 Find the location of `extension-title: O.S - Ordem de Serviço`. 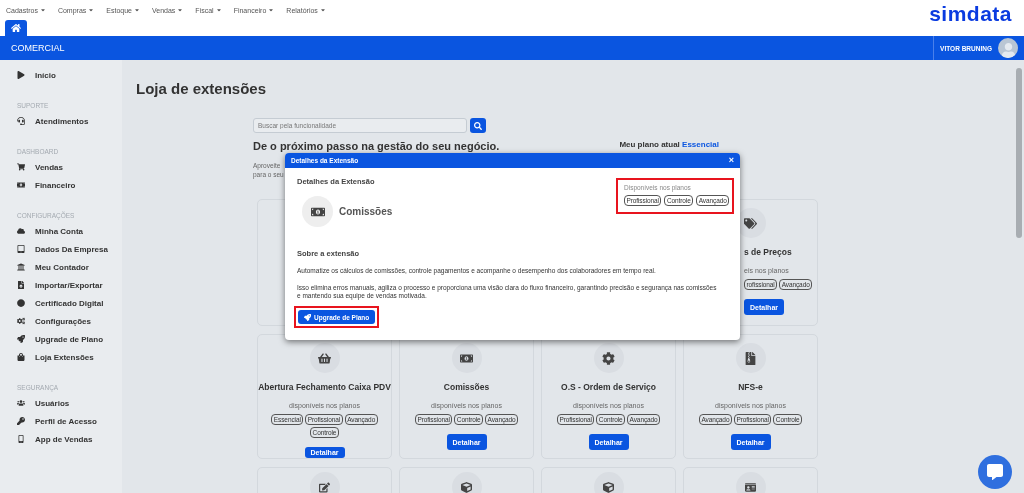

extension-title: O.S - Ordem de Serviço is located at coordinates (608, 387).